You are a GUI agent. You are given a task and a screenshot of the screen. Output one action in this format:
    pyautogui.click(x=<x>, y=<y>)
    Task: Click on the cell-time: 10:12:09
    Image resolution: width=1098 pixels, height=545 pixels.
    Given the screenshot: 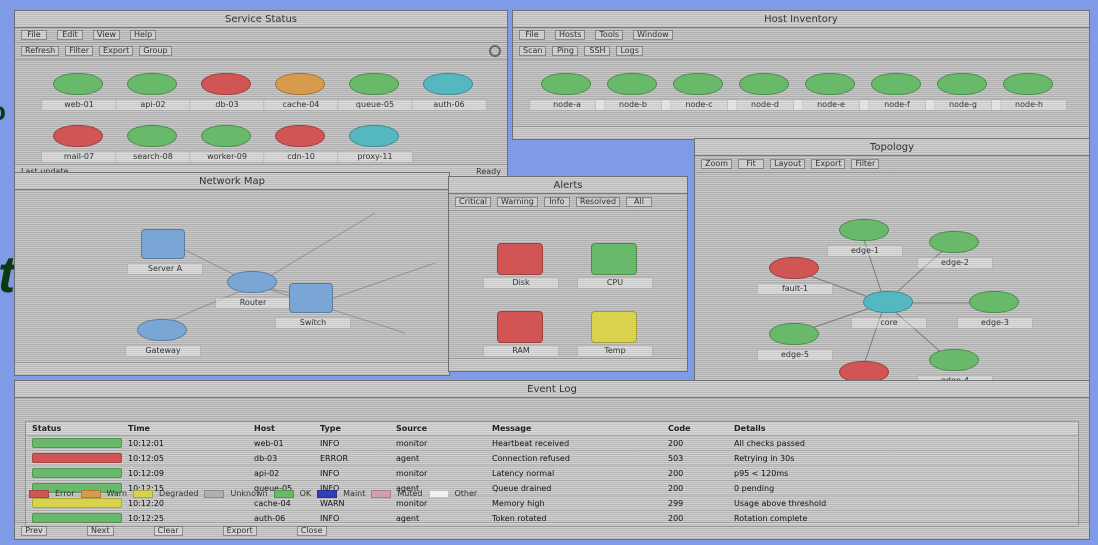 What is the action you would take?
    pyautogui.click(x=146, y=473)
    